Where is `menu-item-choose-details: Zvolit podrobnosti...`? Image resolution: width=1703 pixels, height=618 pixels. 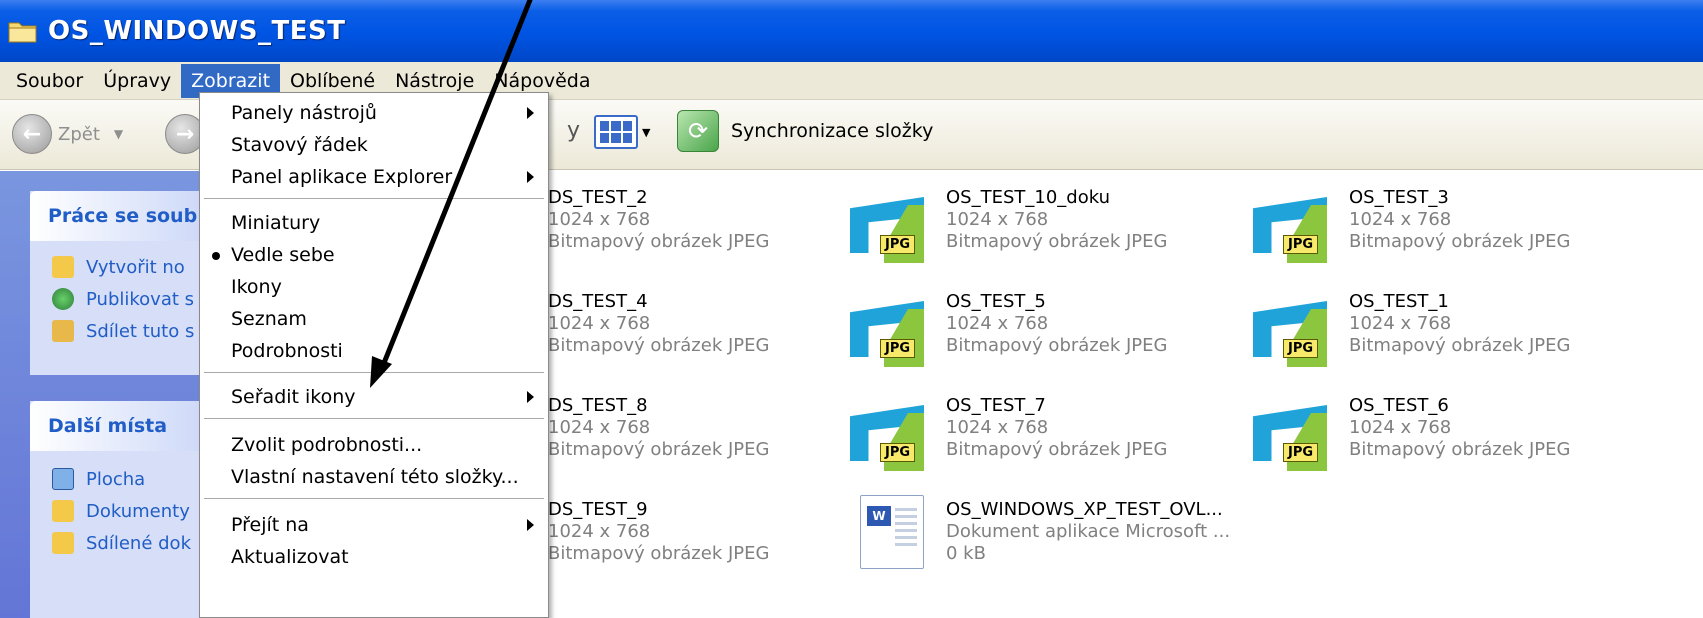 menu-item-choose-details: Zvolit podrobnosti... is located at coordinates (374, 445).